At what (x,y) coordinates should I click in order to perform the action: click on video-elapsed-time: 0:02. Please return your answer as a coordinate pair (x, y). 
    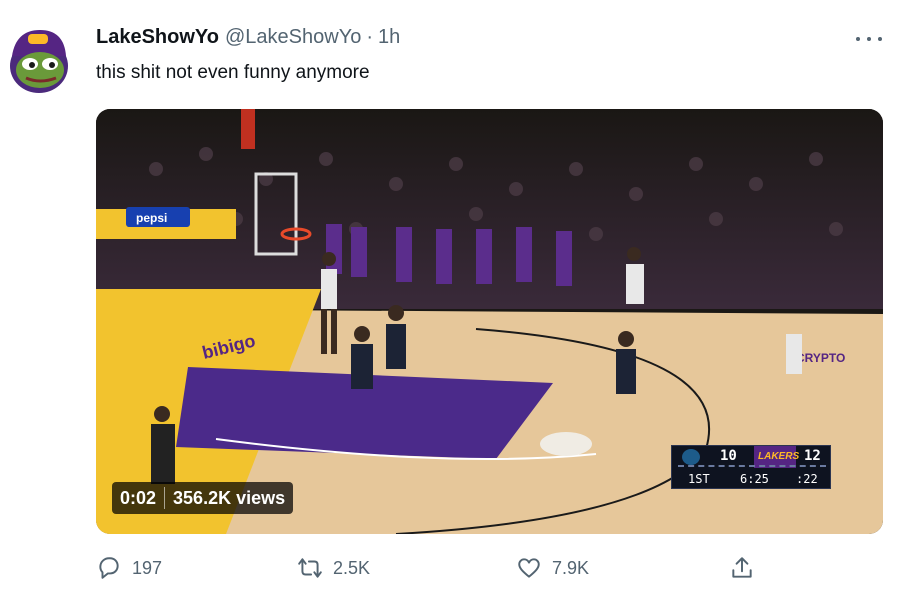
    Looking at the image, I should click on (138, 497).